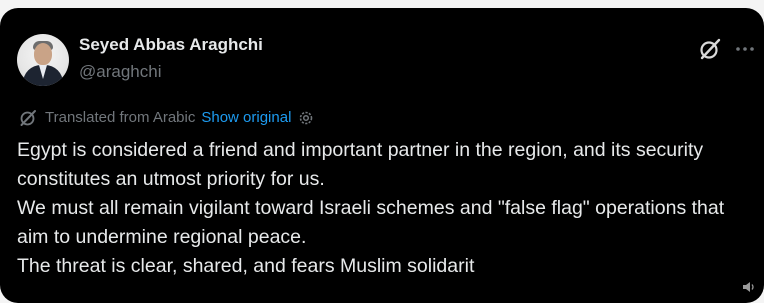  Describe the element at coordinates (120, 72) in the screenshot. I see `author-handle: @araghchi` at that location.